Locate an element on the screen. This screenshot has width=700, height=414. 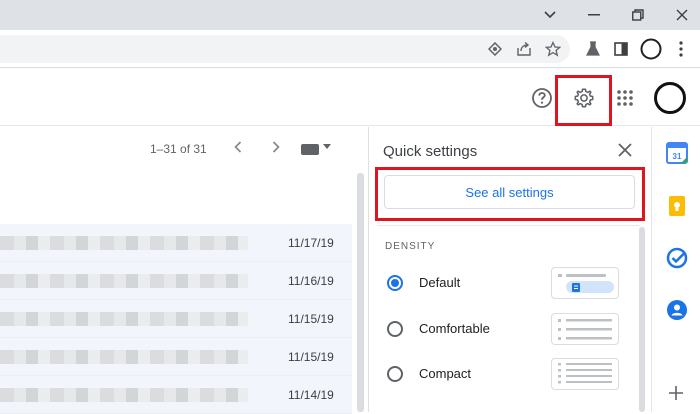
lens-icon is located at coordinates (495, 49).